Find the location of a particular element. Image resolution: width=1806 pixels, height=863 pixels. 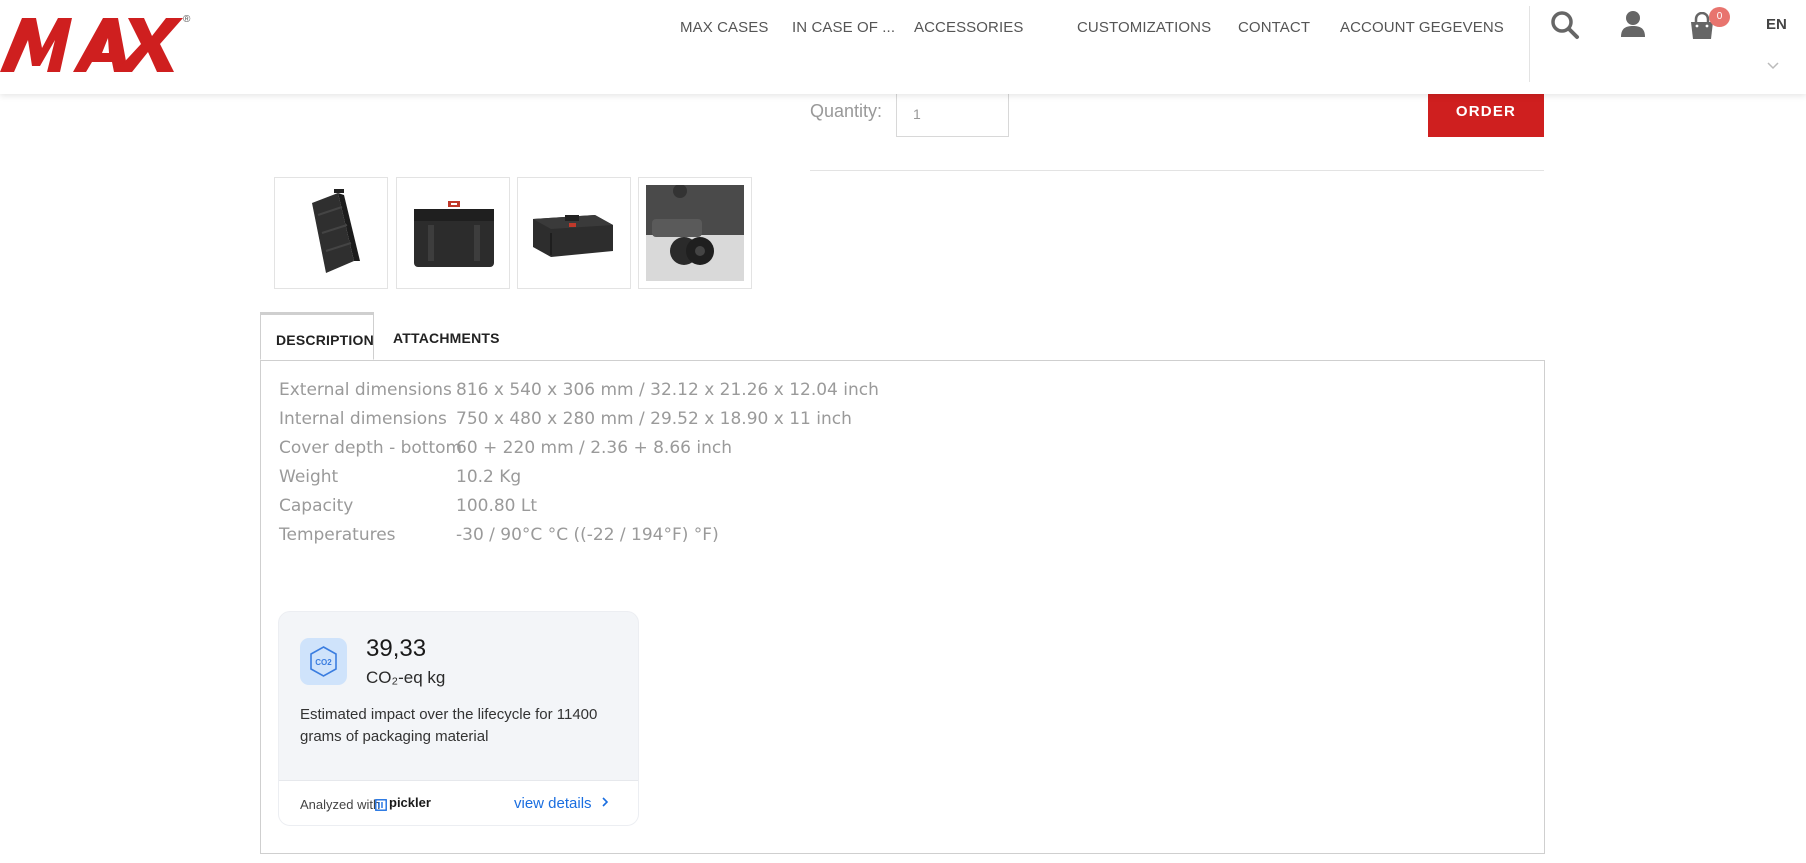

thumbnail-case-front is located at coordinates (453, 233).